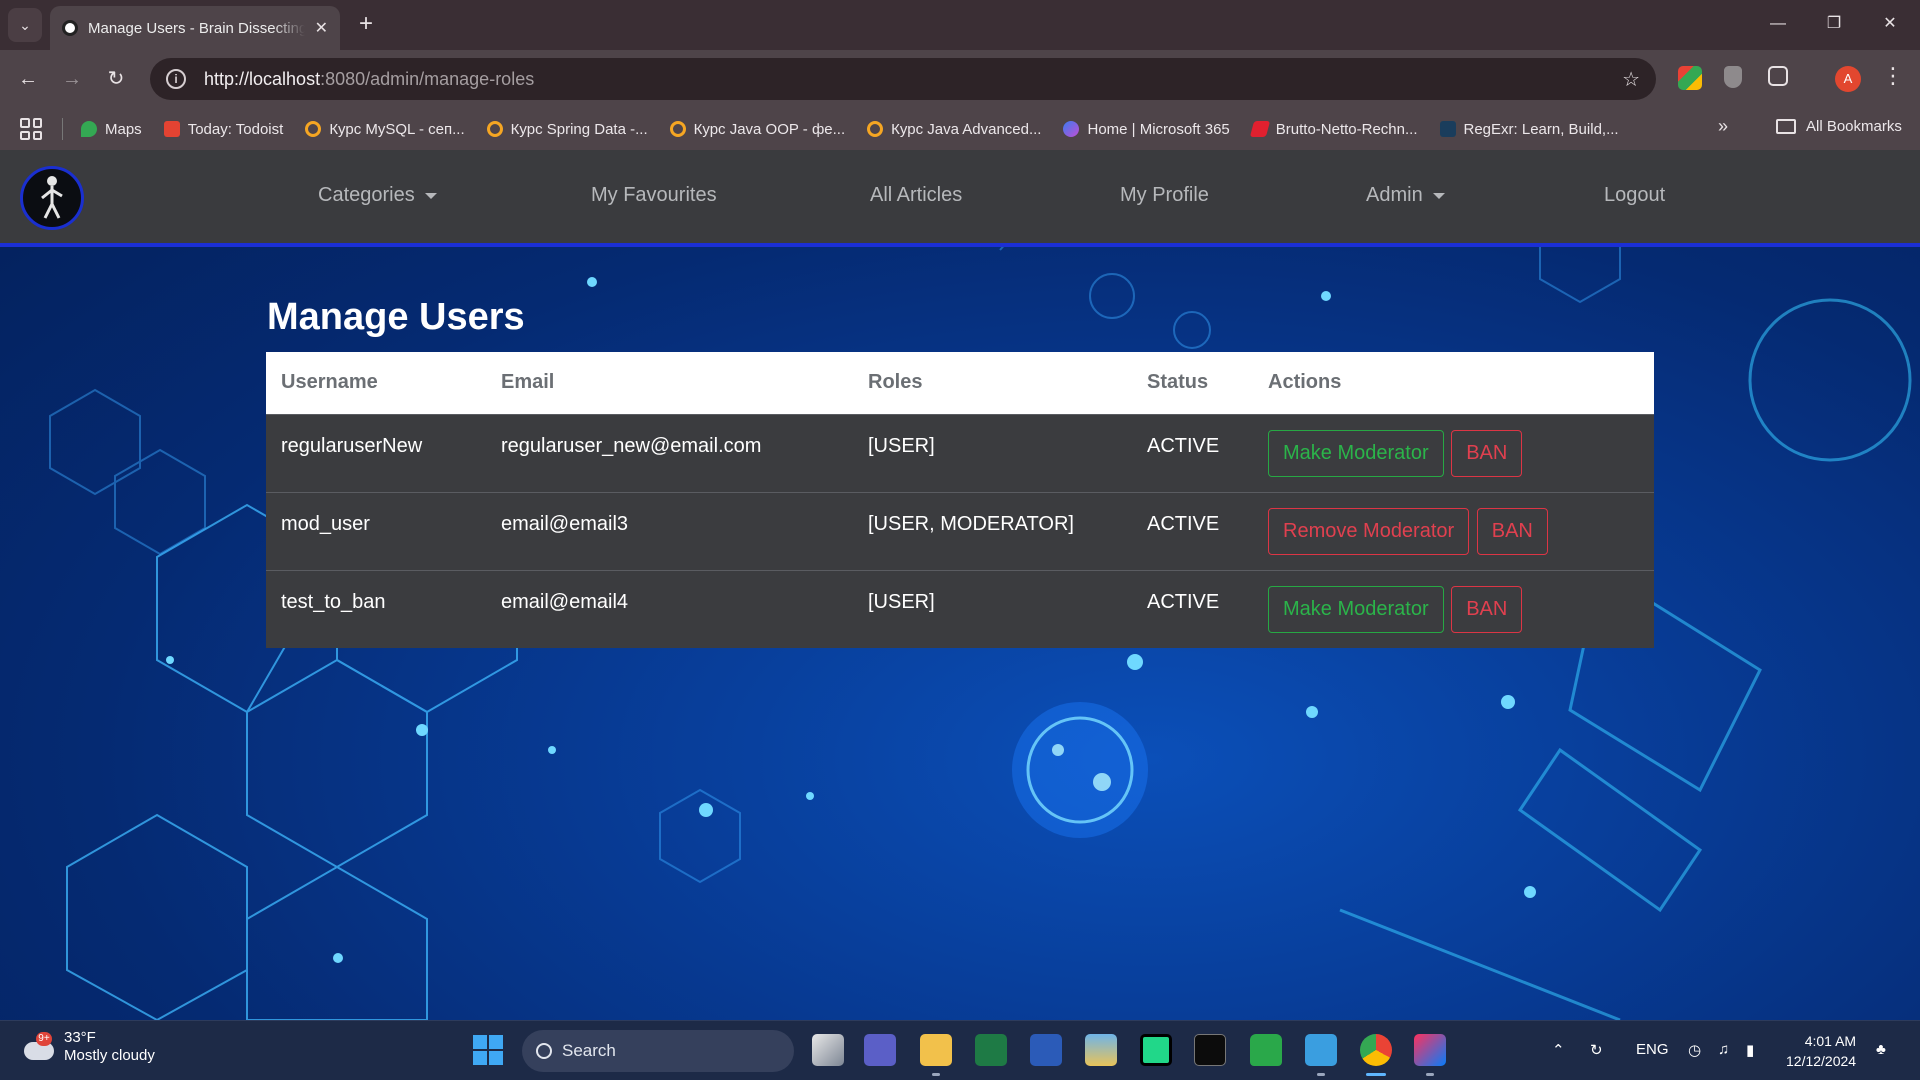  What do you see at coordinates (1376, 1050) in the screenshot?
I see `chrome-icon` at bounding box center [1376, 1050].